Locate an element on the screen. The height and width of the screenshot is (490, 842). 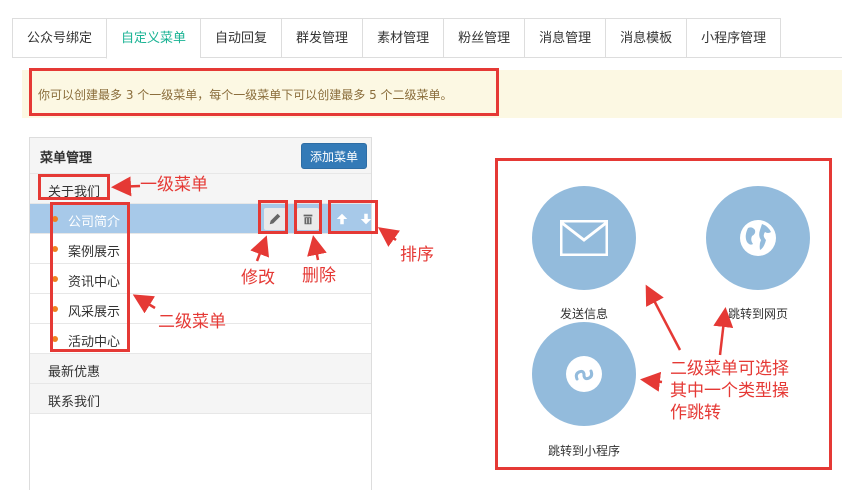
tab-fans: 粉丝管理 is located at coordinates (484, 38).